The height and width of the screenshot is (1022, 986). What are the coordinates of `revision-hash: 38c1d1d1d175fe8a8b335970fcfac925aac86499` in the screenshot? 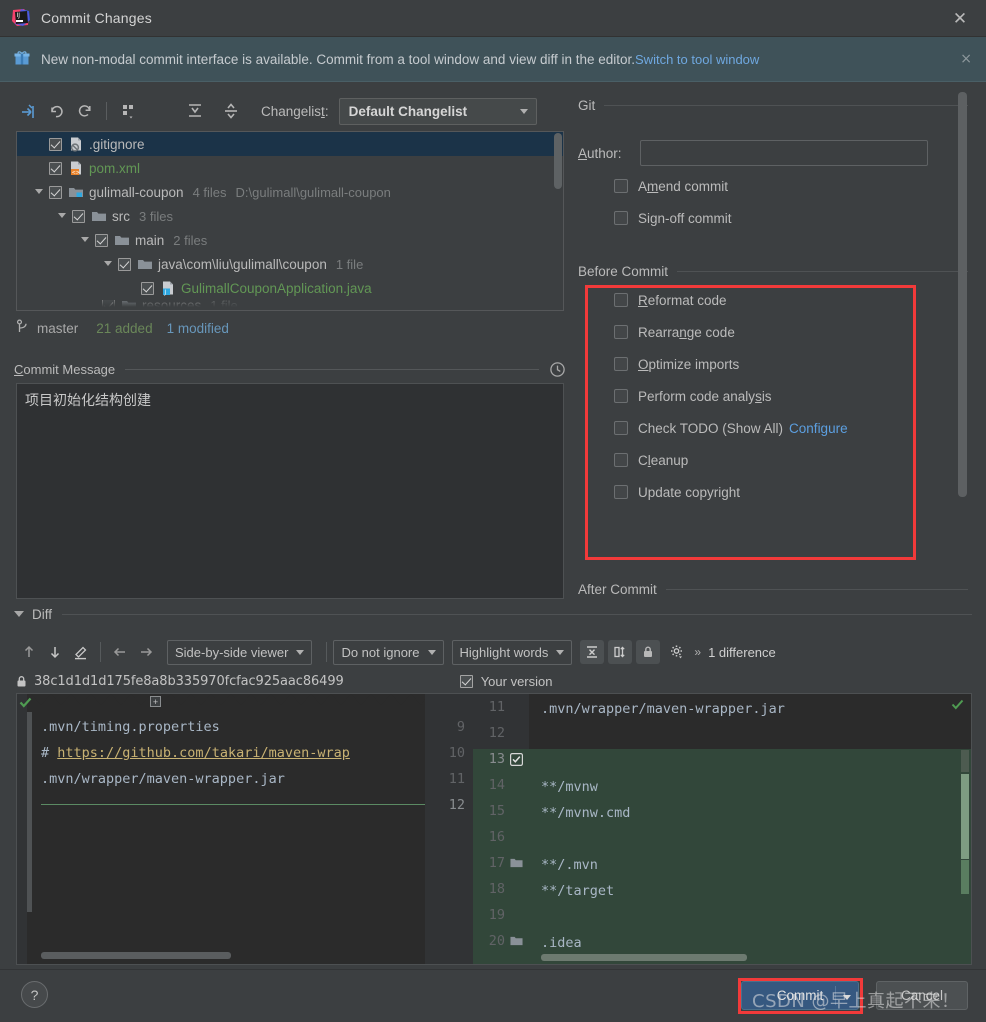 It's located at (189, 681).